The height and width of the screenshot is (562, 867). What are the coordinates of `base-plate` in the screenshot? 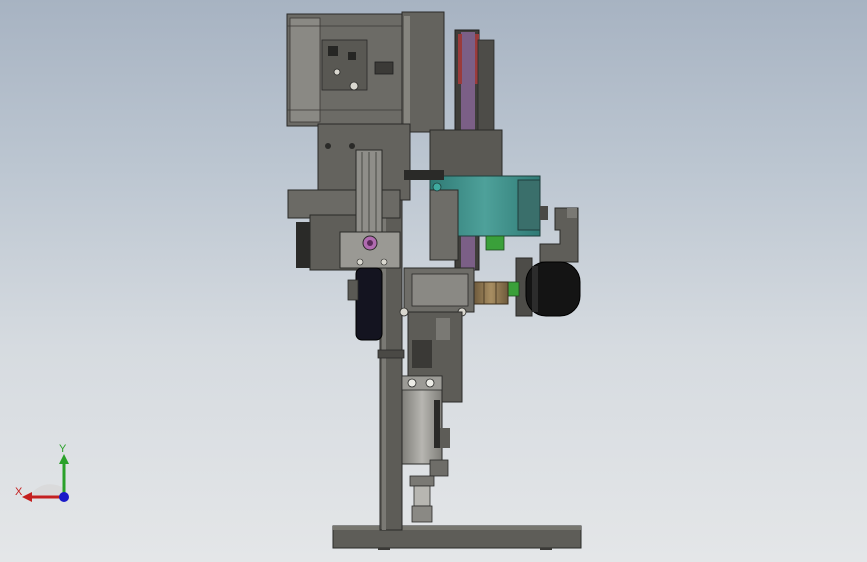 It's located at (457, 537).